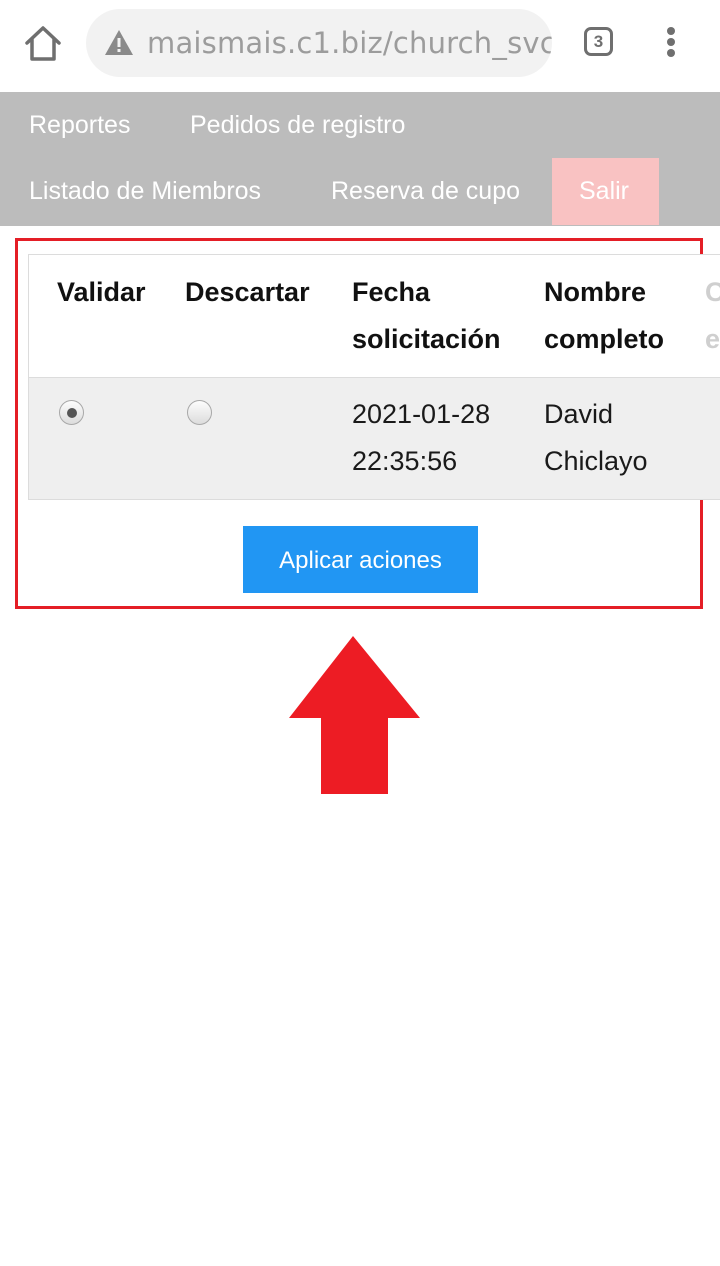  Describe the element at coordinates (199, 412) in the screenshot. I see `descartar-radio` at that location.